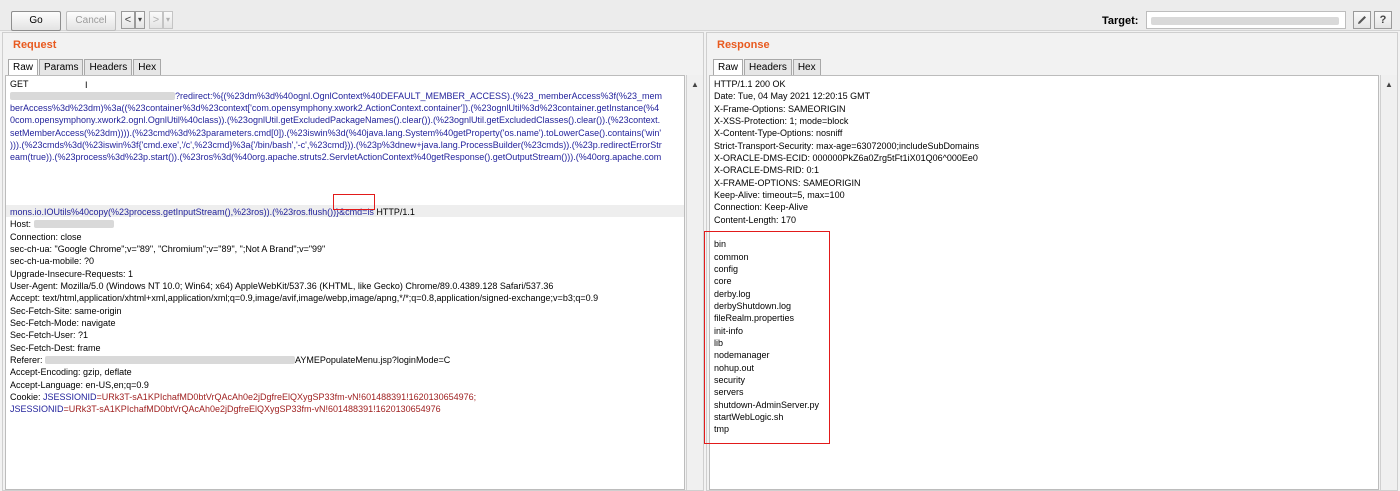  What do you see at coordinates (354, 202) in the screenshot?
I see `cmd-annotation-box` at bounding box center [354, 202].